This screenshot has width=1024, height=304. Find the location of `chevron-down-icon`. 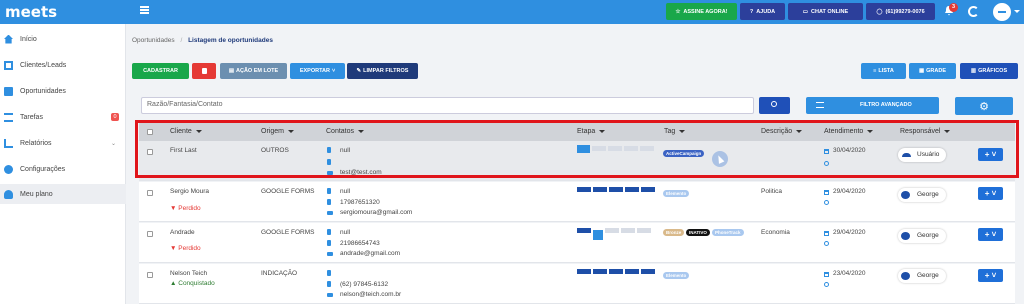

chevron-down-icon is located at coordinates (1017, 11).